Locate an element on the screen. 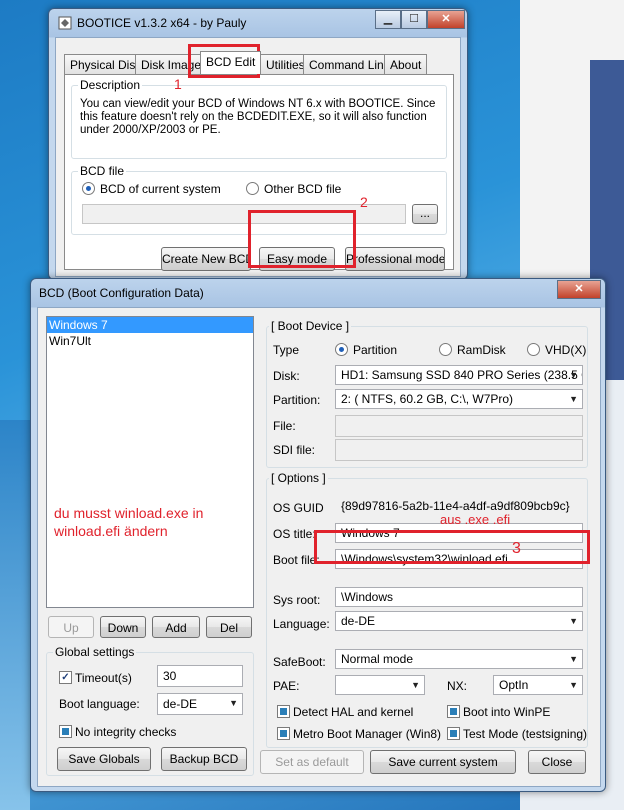 Image resolution: width=624 pixels, height=810 pixels. pae-select: ▼ is located at coordinates (380, 685).